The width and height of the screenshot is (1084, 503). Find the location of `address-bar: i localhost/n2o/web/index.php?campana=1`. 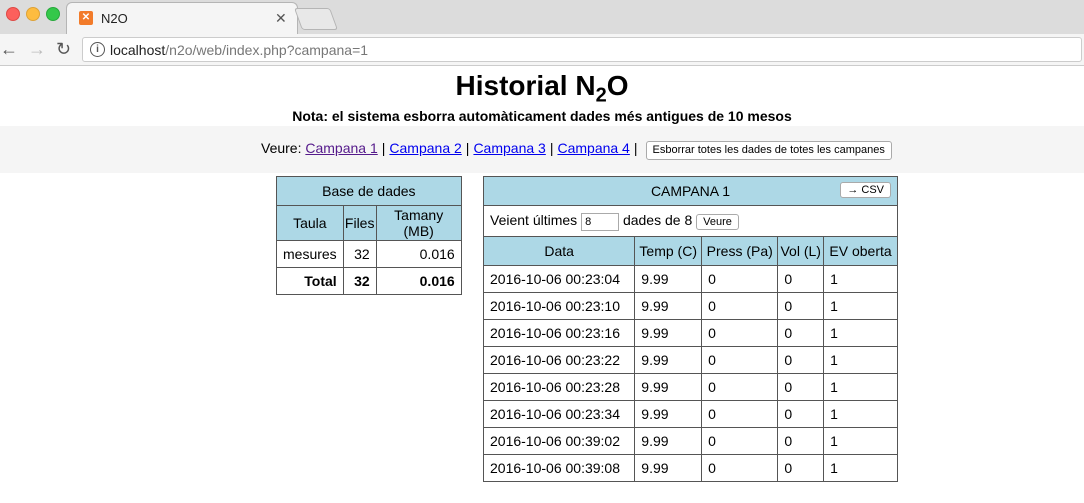

address-bar: i localhost/n2o/web/index.php?campana=1 is located at coordinates (582, 49).